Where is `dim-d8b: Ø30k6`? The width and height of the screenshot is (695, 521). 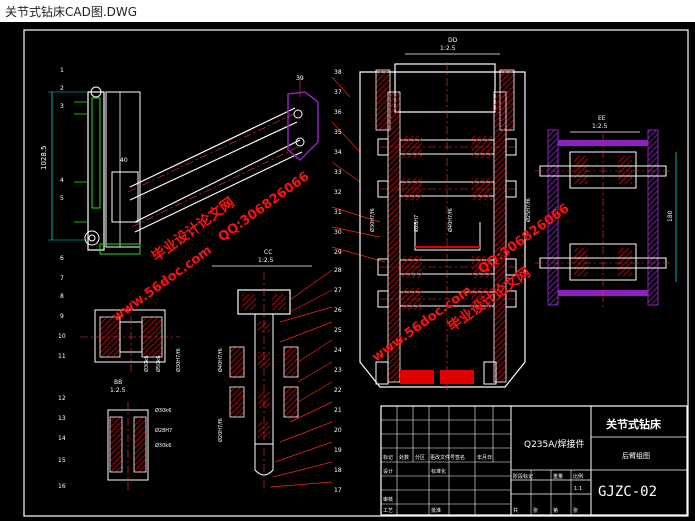 dim-d8b: Ø30k6 is located at coordinates (163, 445).